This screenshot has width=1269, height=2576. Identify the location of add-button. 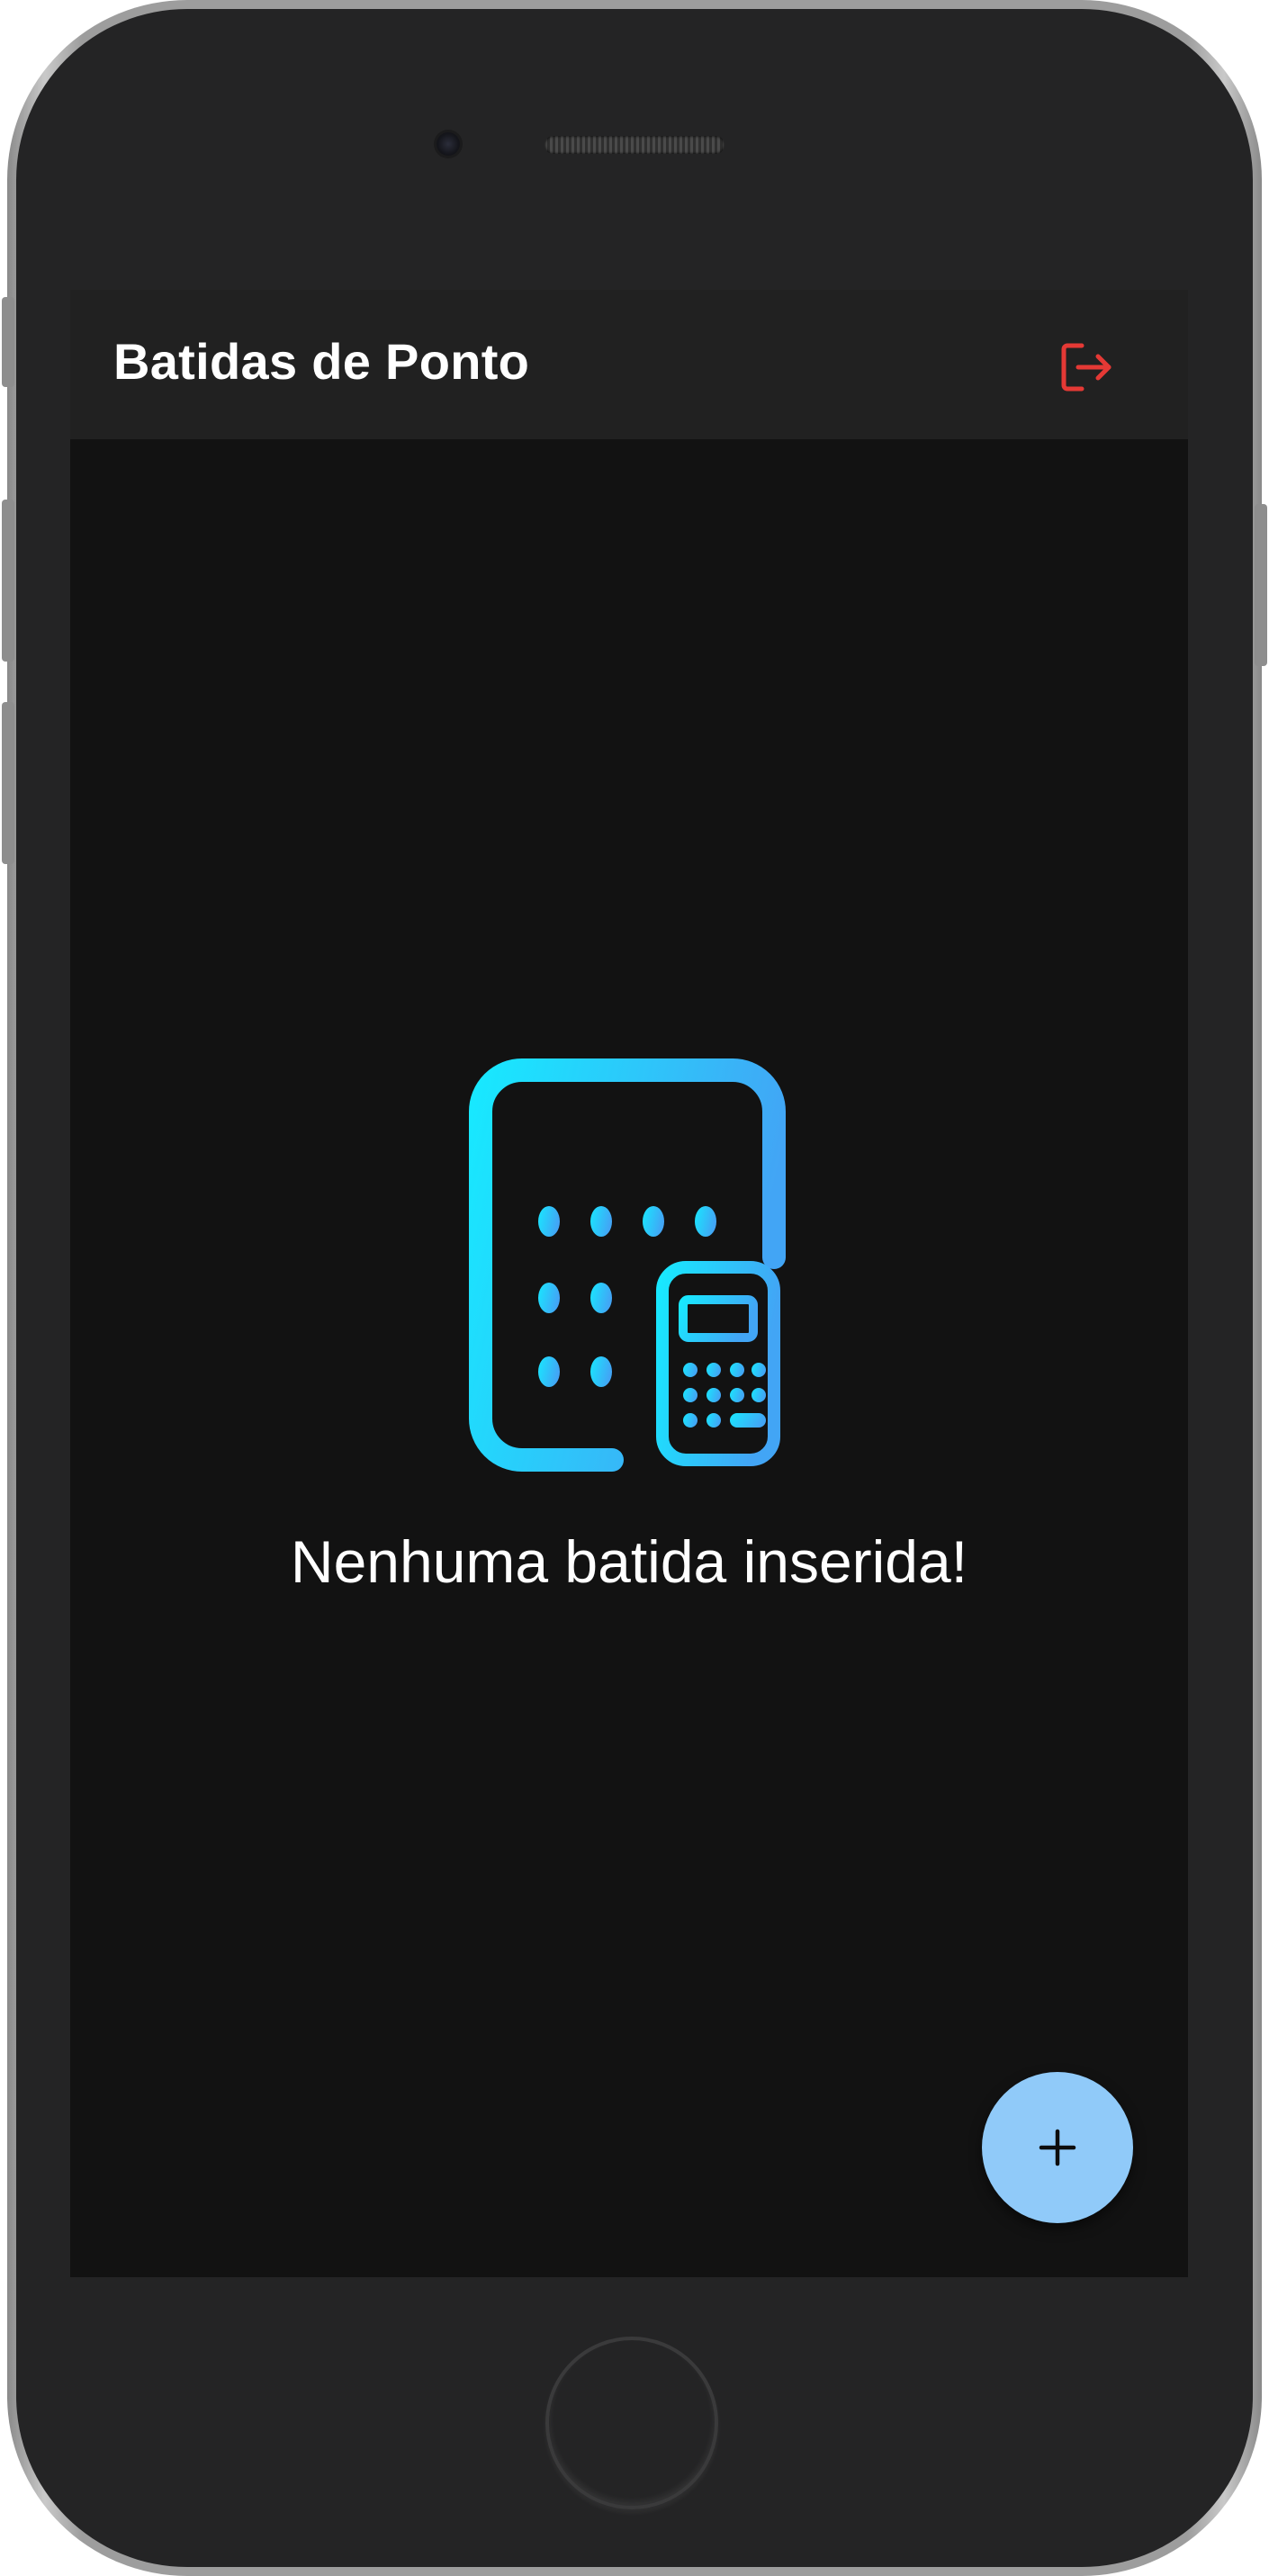
(1057, 2147).